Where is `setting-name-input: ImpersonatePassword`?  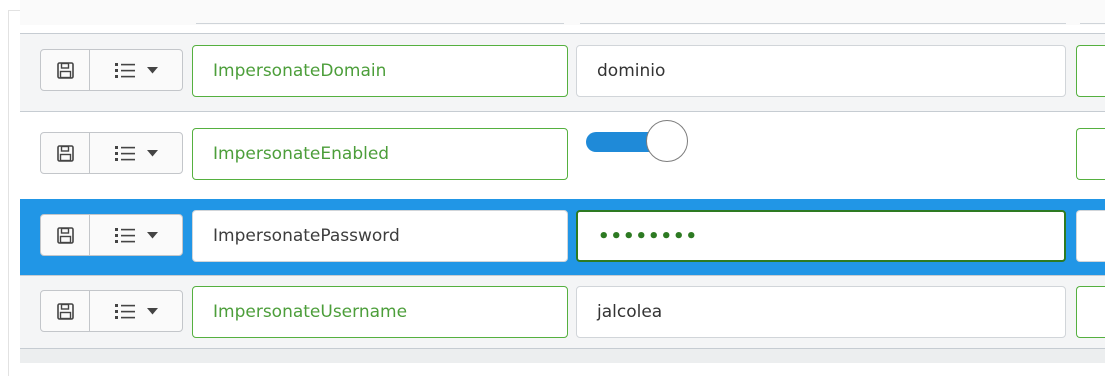 setting-name-input: ImpersonatePassword is located at coordinates (380, 236).